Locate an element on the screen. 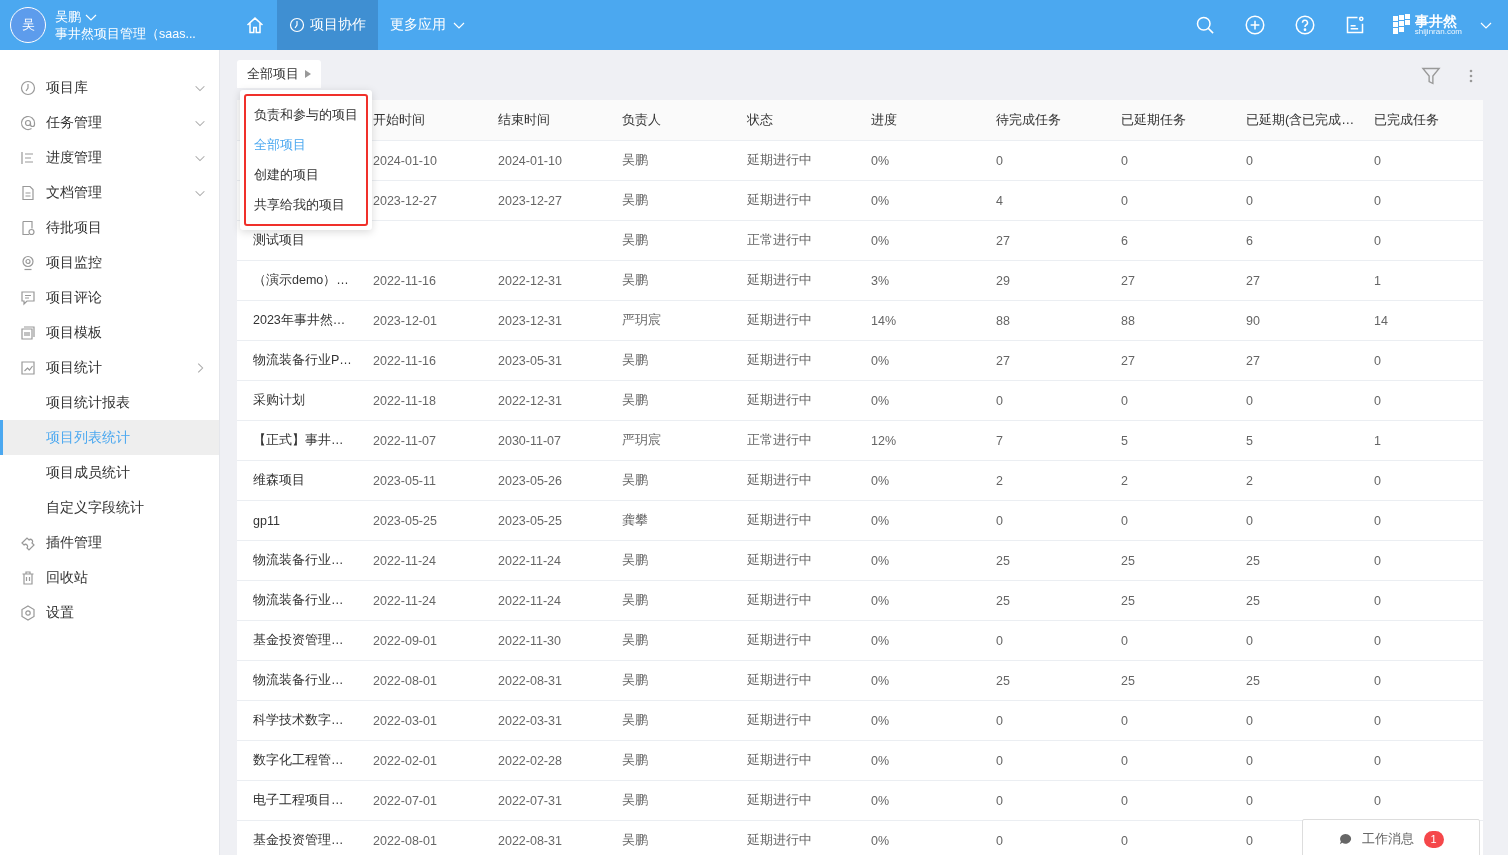 The width and height of the screenshot is (1508, 855). scope-tab: 全部项目 is located at coordinates (279, 74).